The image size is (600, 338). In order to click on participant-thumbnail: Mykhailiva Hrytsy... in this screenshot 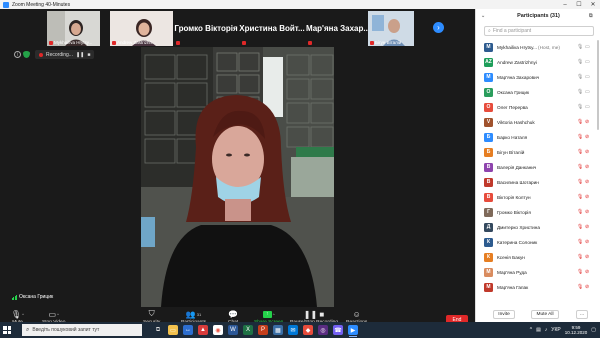, I will do `click(73, 28)`.